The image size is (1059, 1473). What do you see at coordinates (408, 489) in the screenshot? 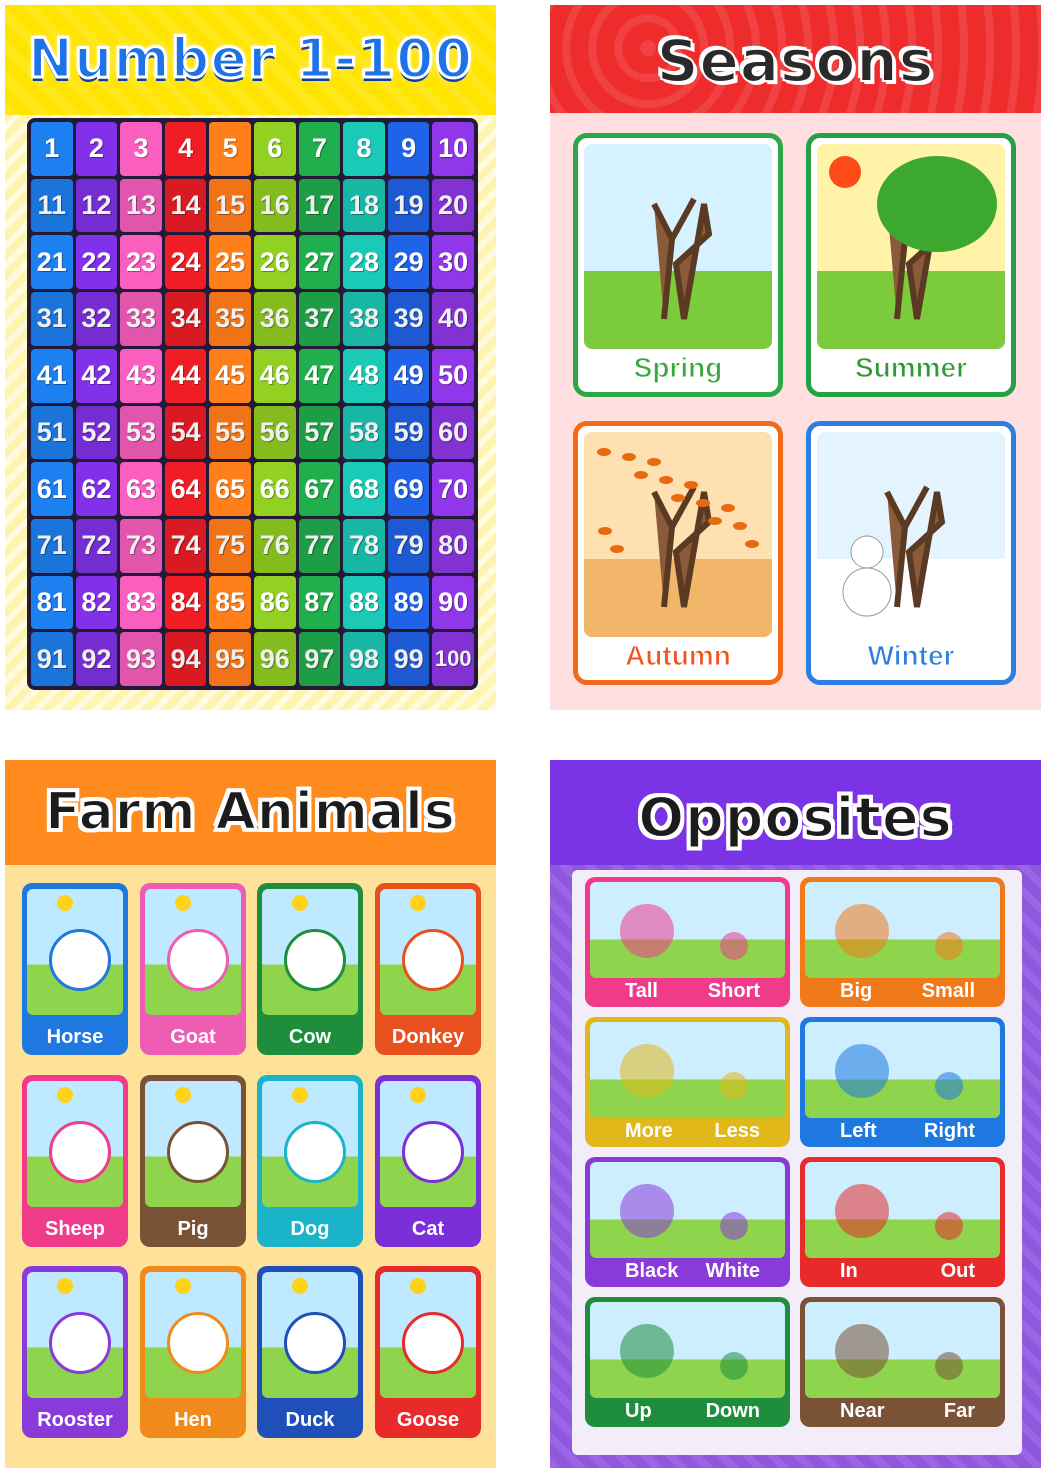
I see `number-cell: 69` at bounding box center [408, 489].